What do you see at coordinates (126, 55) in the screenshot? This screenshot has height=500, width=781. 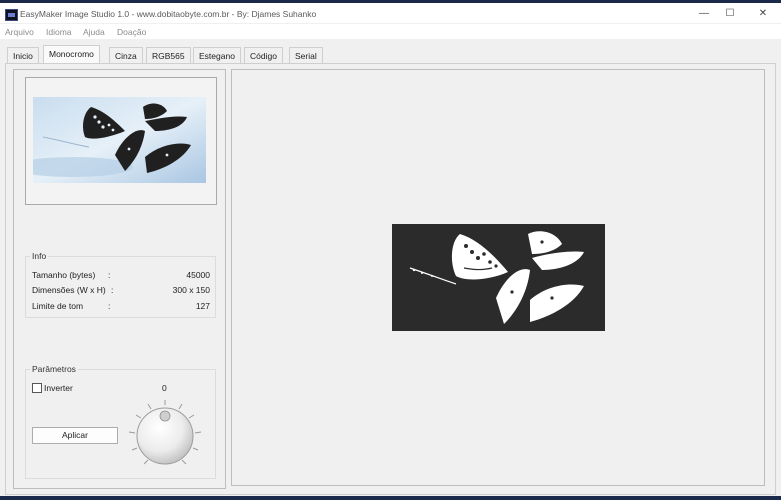 I see `tab-cinza: Cinza` at bounding box center [126, 55].